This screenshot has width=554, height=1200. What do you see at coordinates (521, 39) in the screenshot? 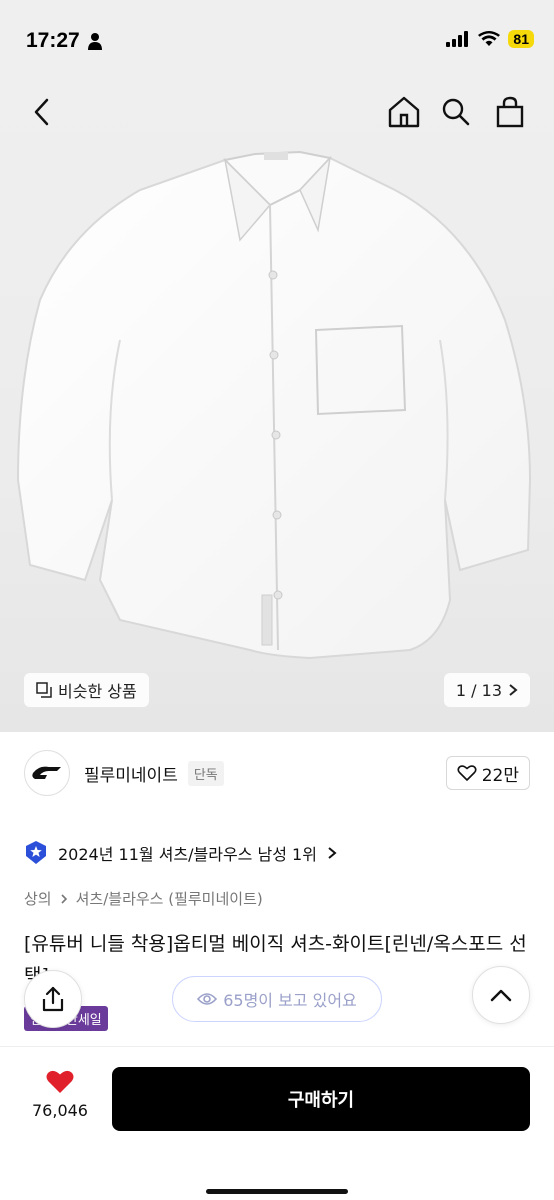
I see `battery-badge: 81` at bounding box center [521, 39].